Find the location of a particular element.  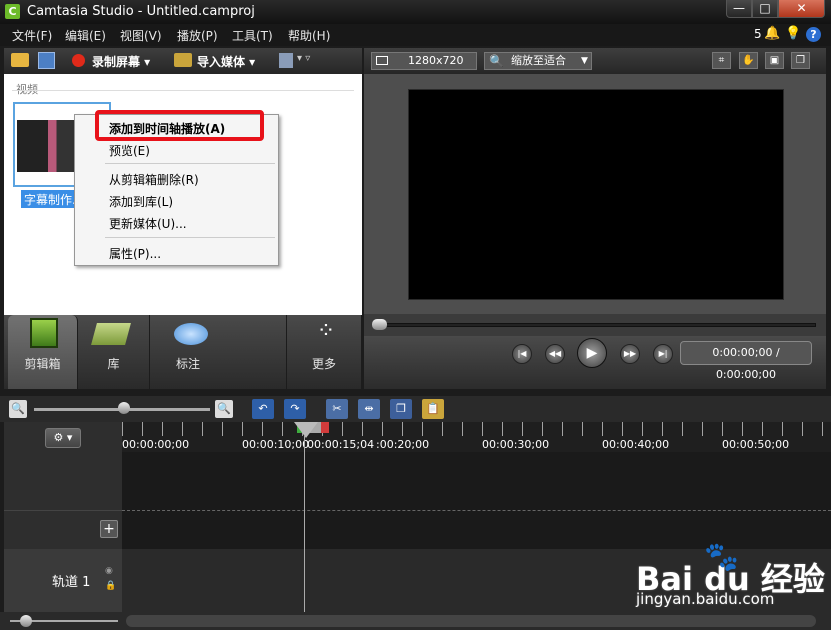

maximize-button: □ is located at coordinates (765, 9).